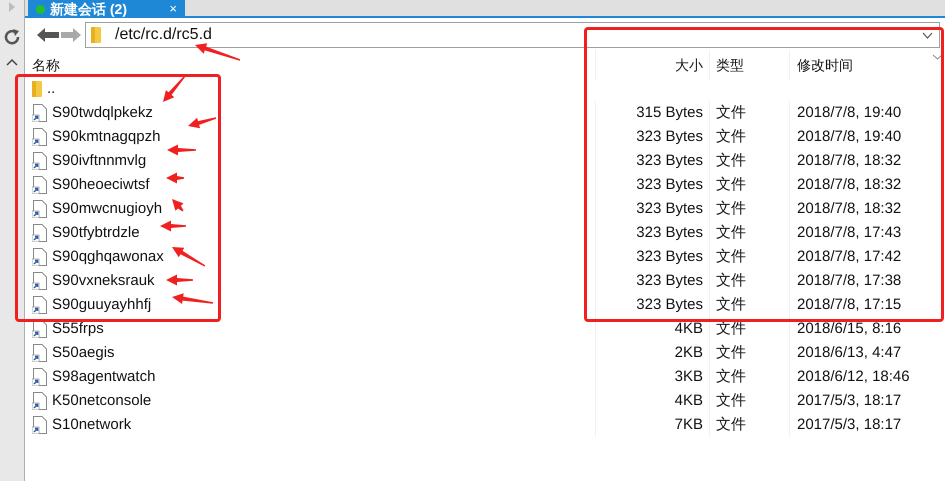  What do you see at coordinates (88, 9) in the screenshot?
I see `tab-title: 新建会话 (2)` at bounding box center [88, 9].